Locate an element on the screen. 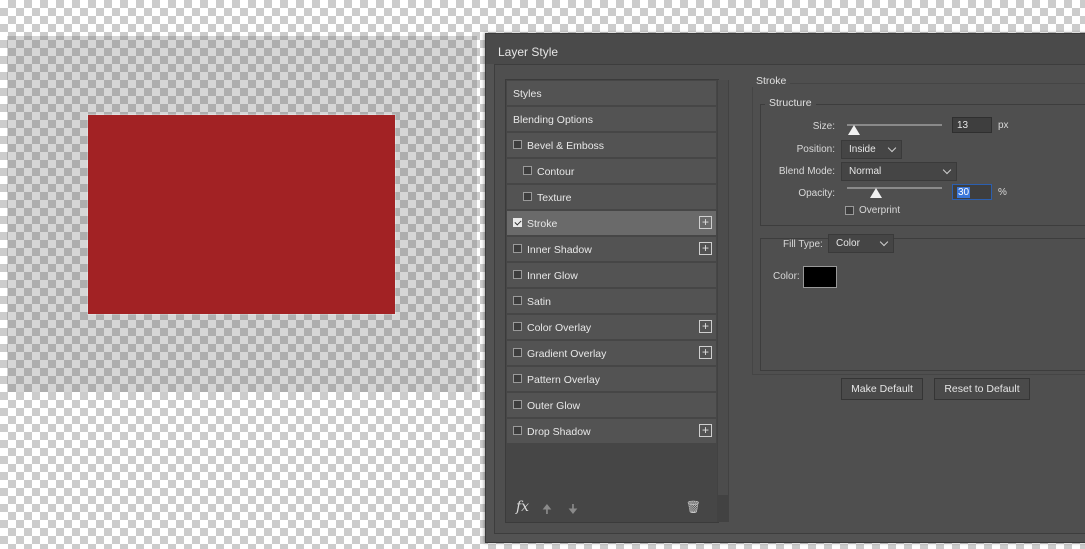 This screenshot has width=1085, height=549. style-item-label: Styles is located at coordinates (527, 94).